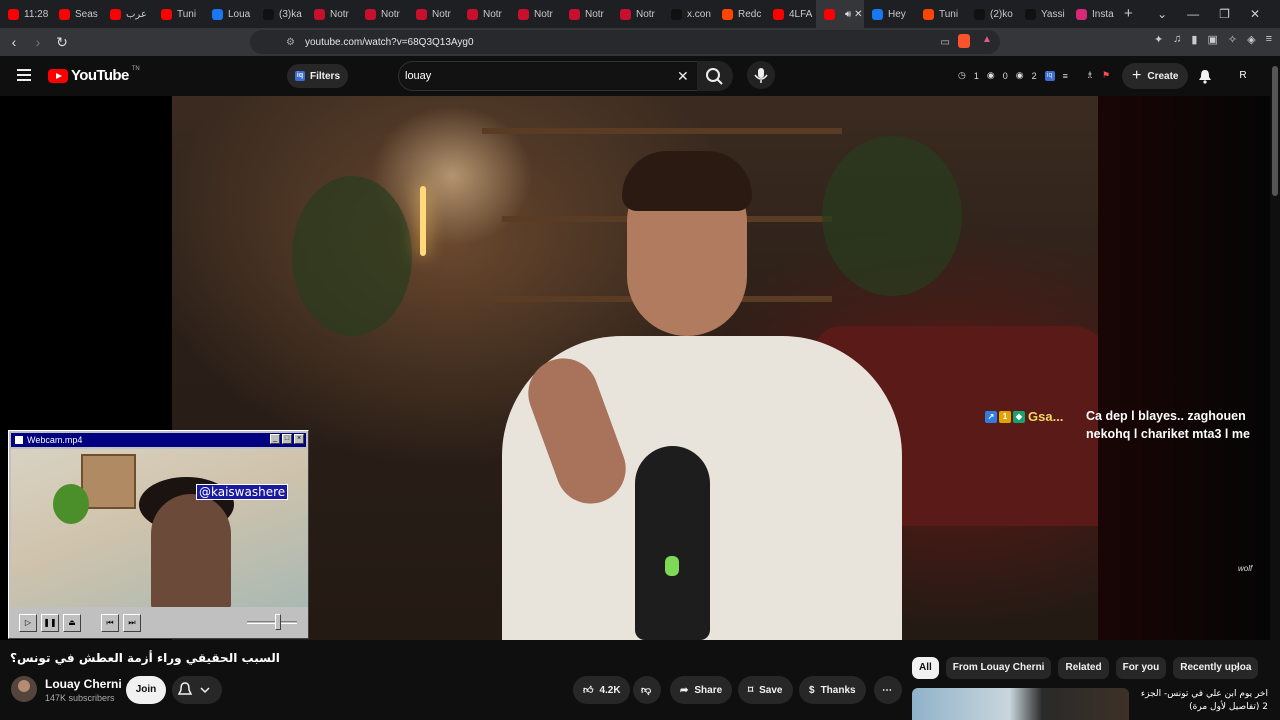  I want to click on reload-icon: ↻, so click(62, 42).